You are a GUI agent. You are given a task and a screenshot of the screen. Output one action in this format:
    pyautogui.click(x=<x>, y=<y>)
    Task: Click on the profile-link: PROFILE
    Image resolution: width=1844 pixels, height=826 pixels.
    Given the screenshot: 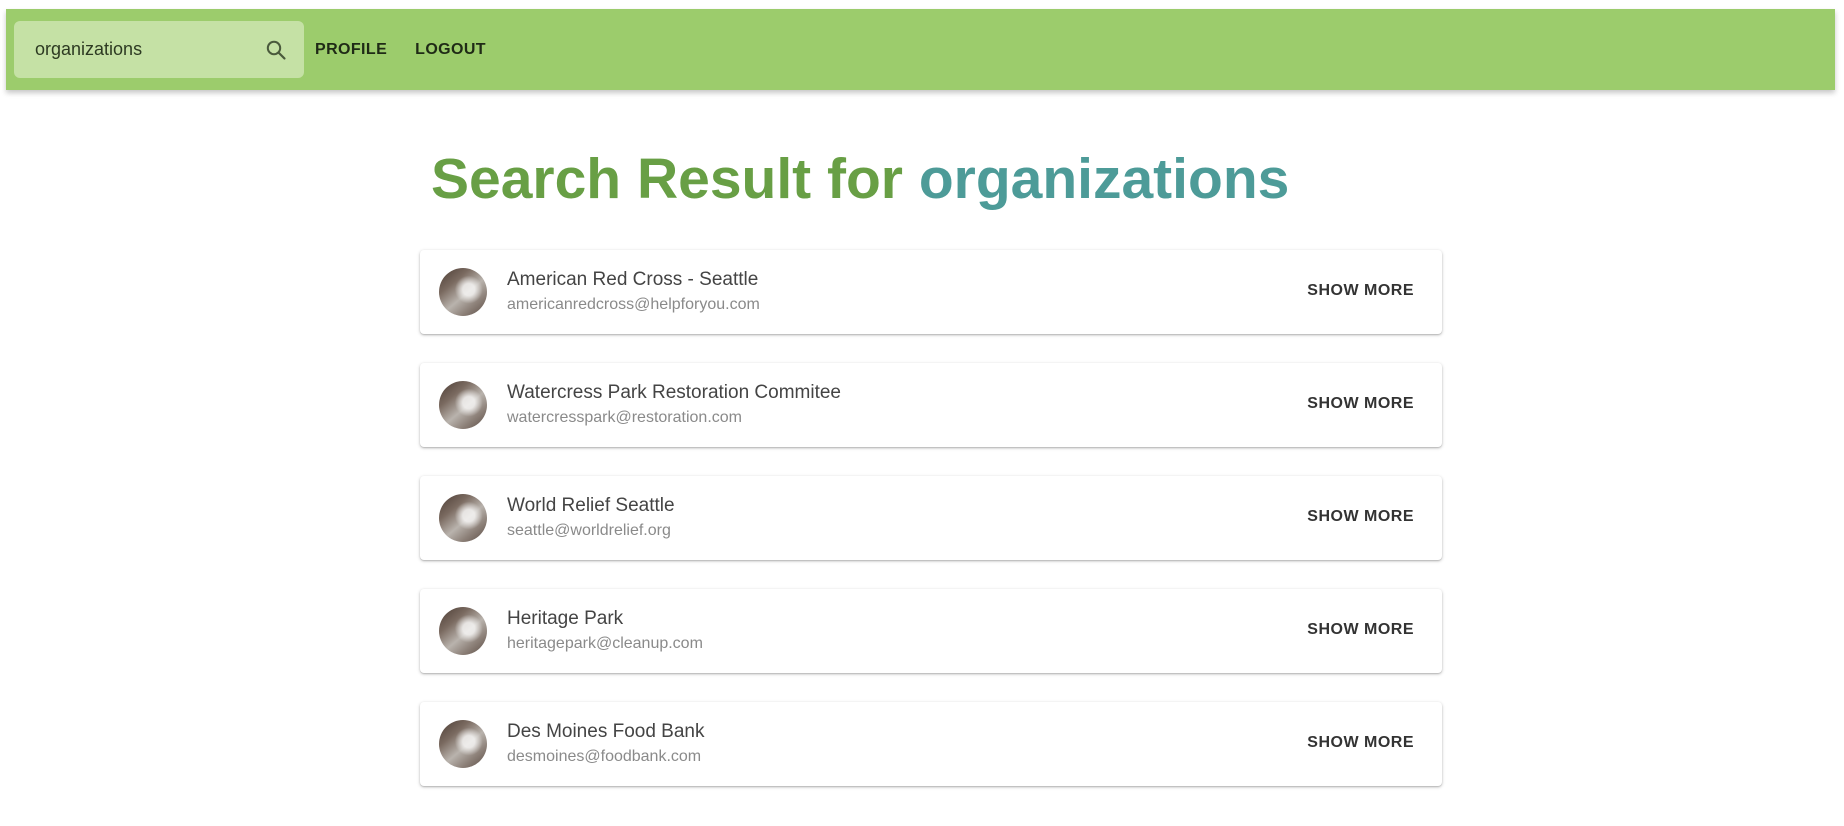 What is the action you would take?
    pyautogui.click(x=351, y=50)
    